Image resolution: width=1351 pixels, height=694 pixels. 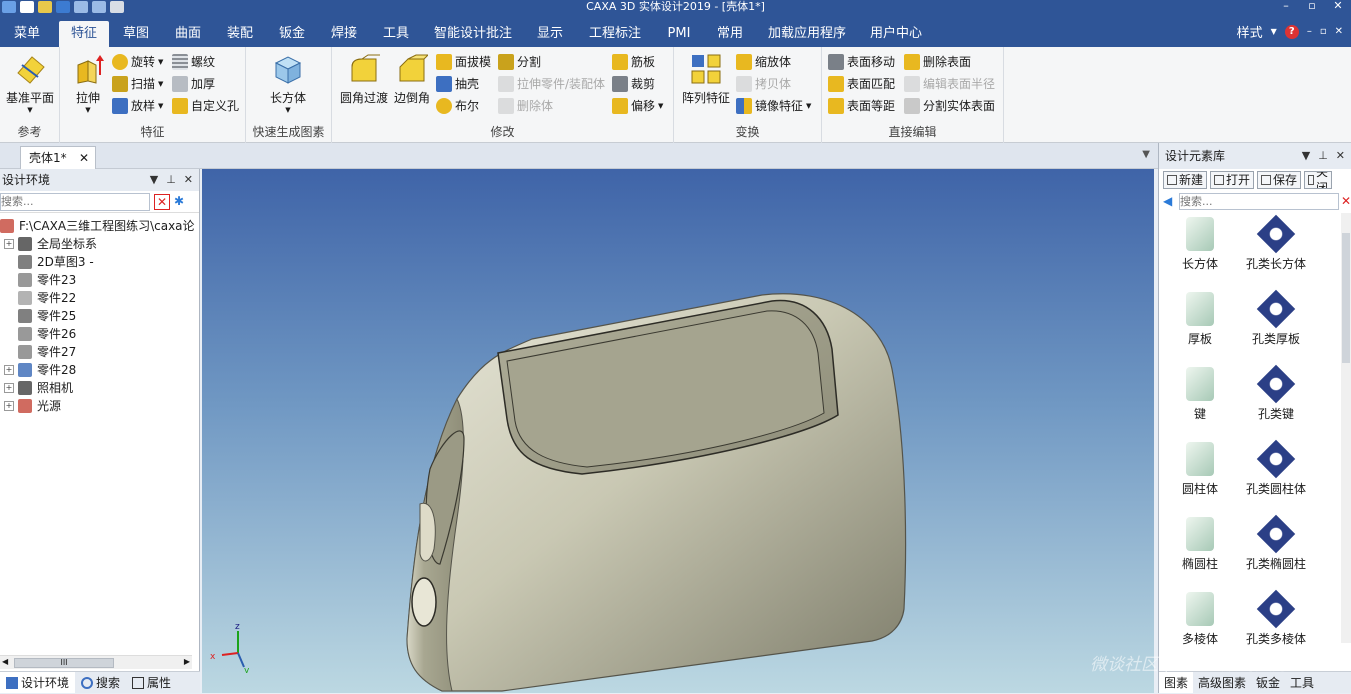 I want to click on loft-button: 放样 ▼, so click(x=137, y=106).